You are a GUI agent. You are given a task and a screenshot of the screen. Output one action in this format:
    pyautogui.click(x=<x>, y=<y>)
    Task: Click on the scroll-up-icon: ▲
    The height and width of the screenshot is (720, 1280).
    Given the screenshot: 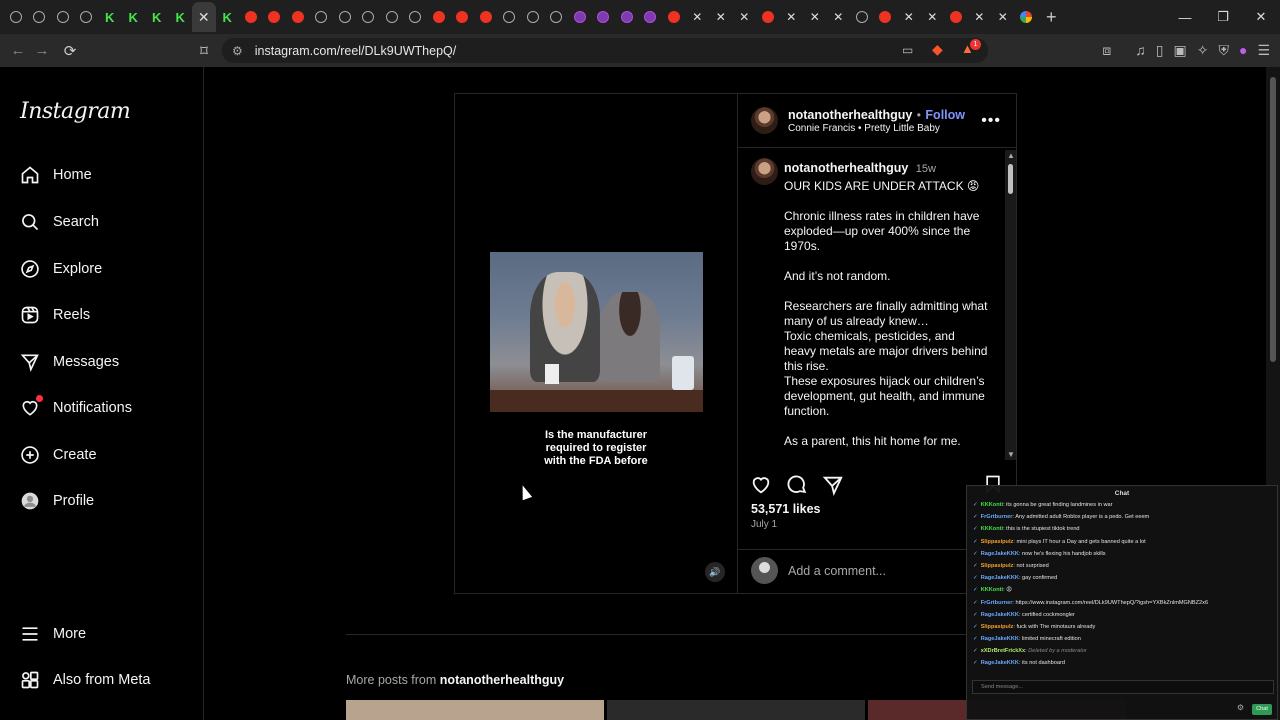 What is the action you would take?
    pyautogui.click(x=1011, y=155)
    